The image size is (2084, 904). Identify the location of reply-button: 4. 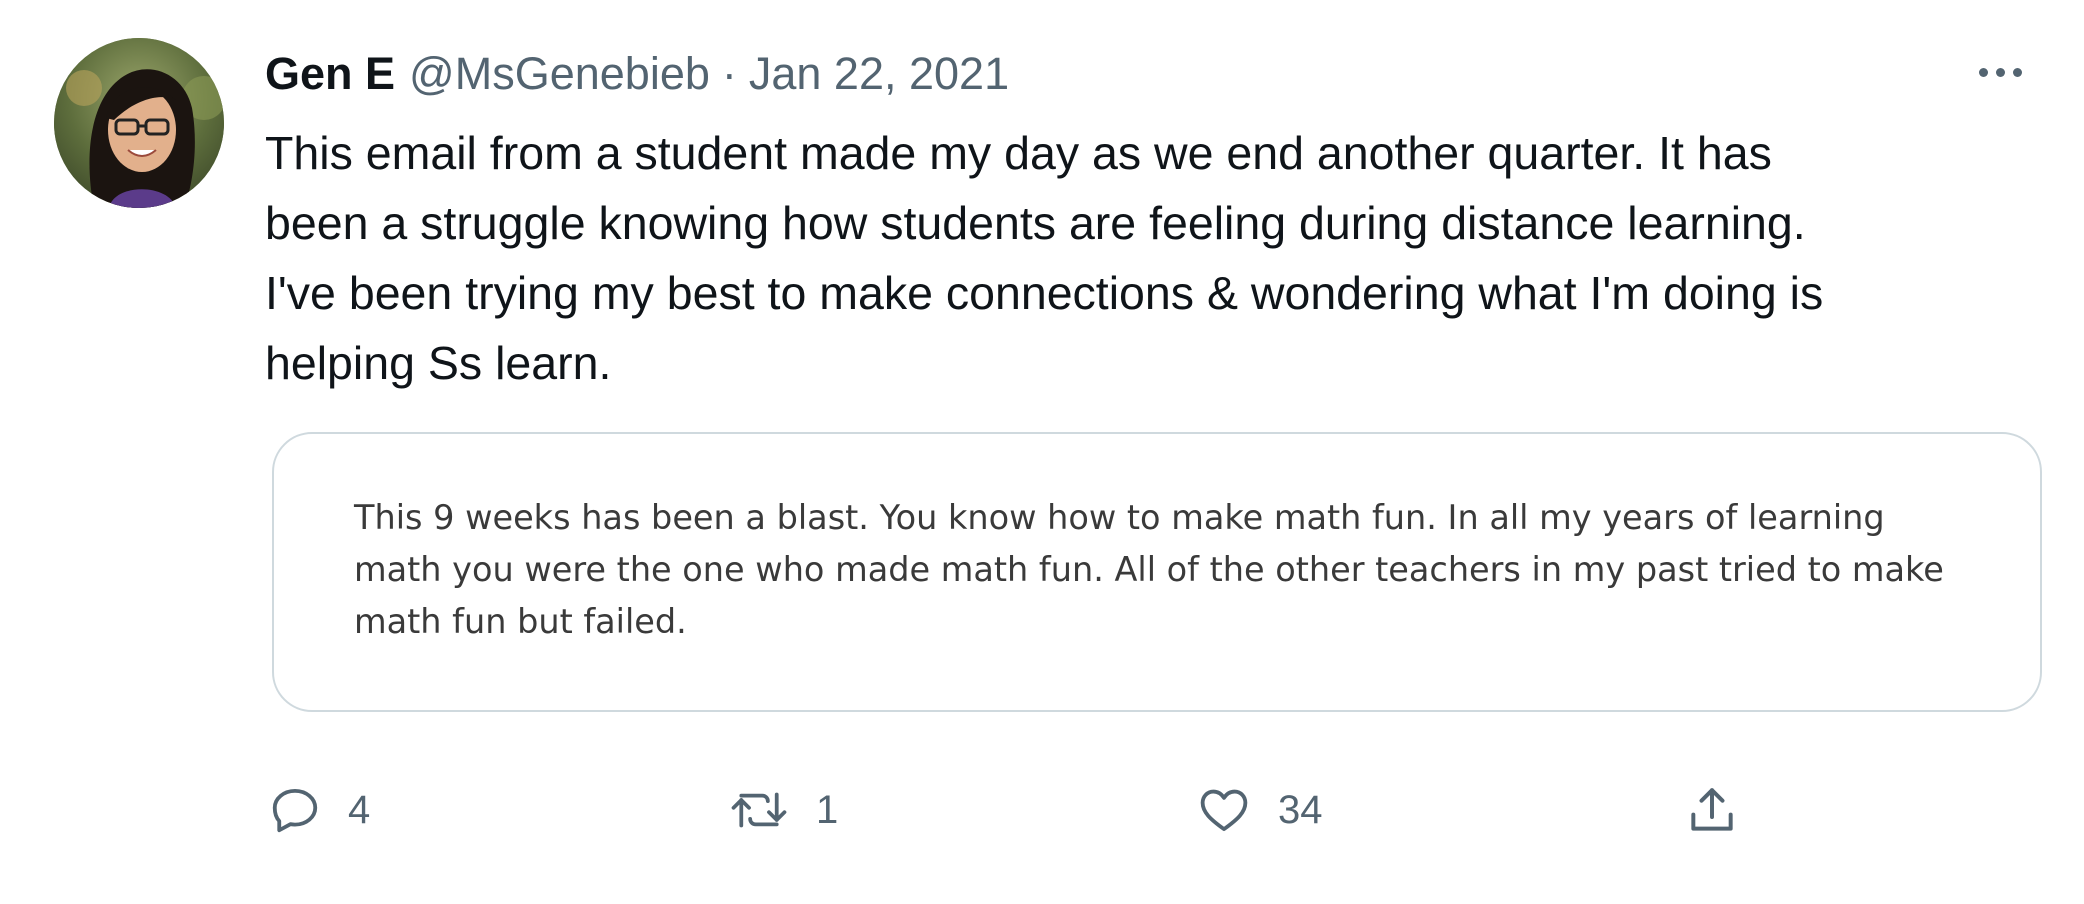
(319, 810).